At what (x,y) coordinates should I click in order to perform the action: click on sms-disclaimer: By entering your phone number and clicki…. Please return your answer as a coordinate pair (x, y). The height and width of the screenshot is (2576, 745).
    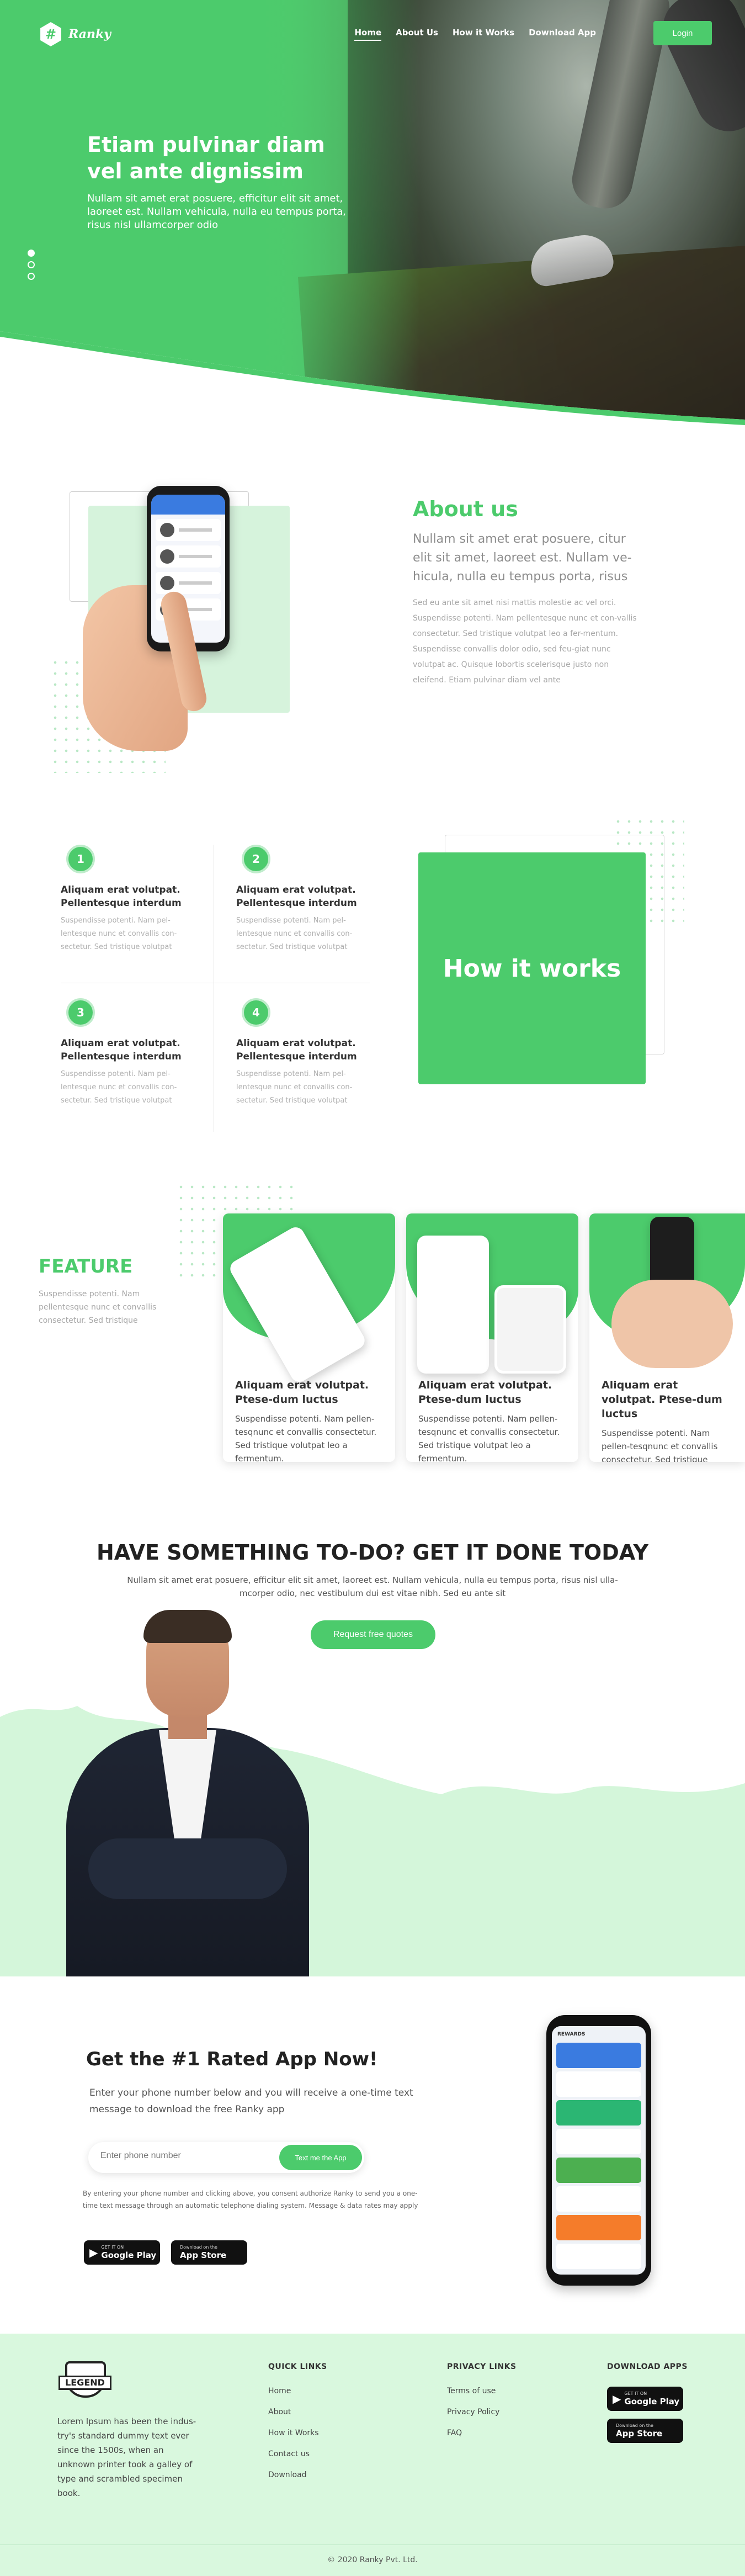
    Looking at the image, I should click on (250, 2199).